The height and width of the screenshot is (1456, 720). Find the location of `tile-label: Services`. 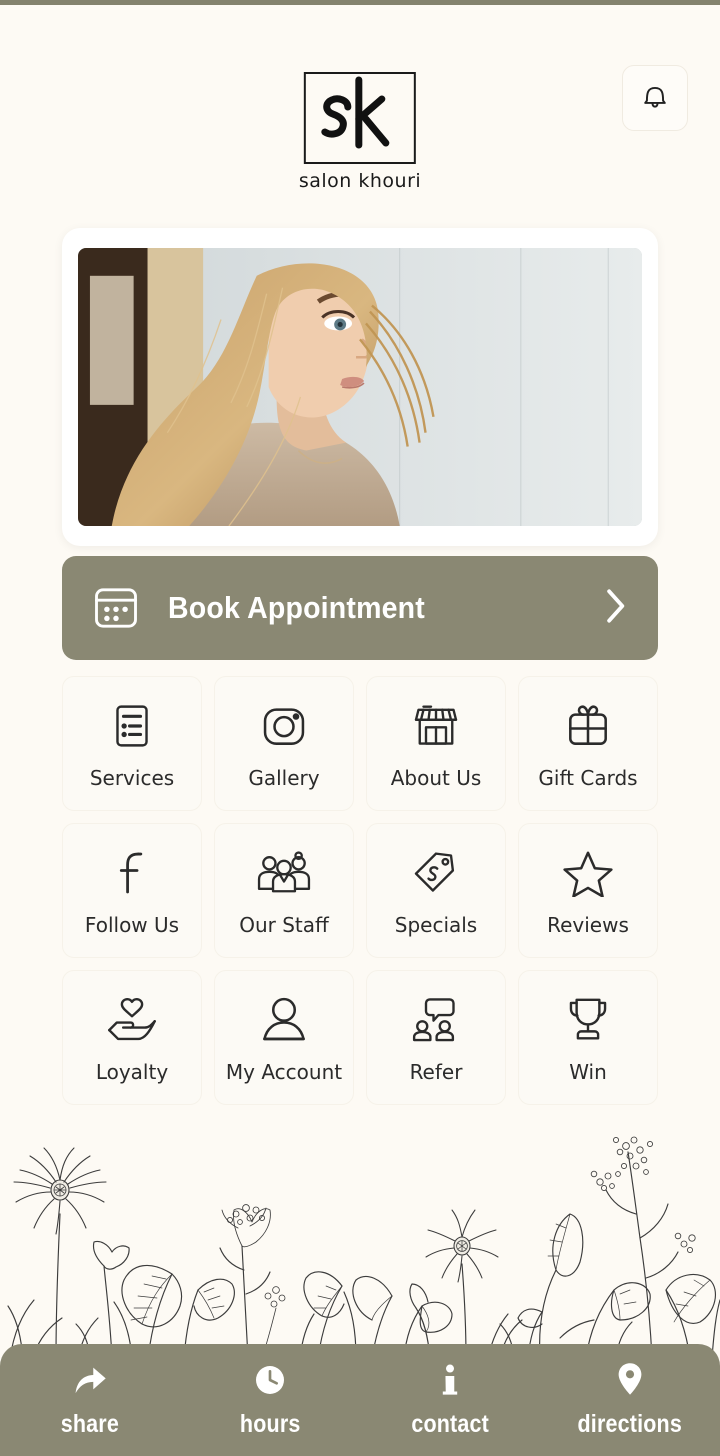

tile-label: Services is located at coordinates (132, 777).